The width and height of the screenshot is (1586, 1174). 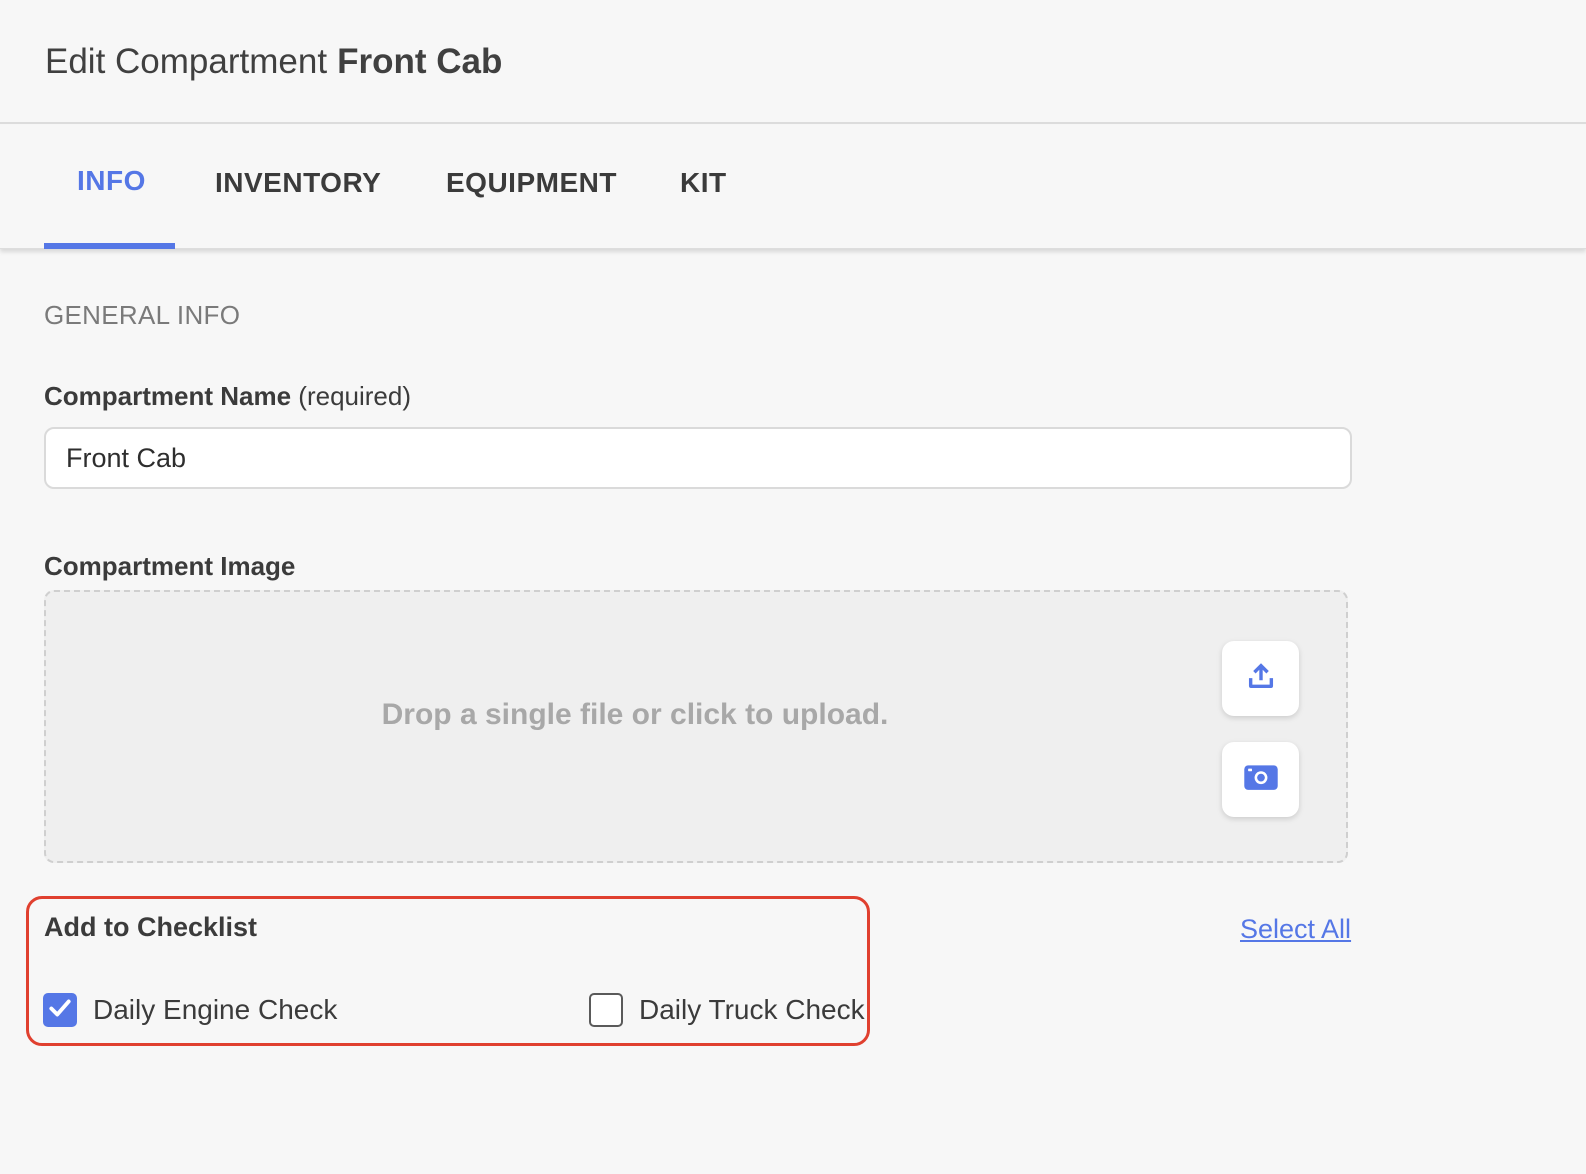 What do you see at coordinates (698, 458) in the screenshot?
I see `compartment-name-input` at bounding box center [698, 458].